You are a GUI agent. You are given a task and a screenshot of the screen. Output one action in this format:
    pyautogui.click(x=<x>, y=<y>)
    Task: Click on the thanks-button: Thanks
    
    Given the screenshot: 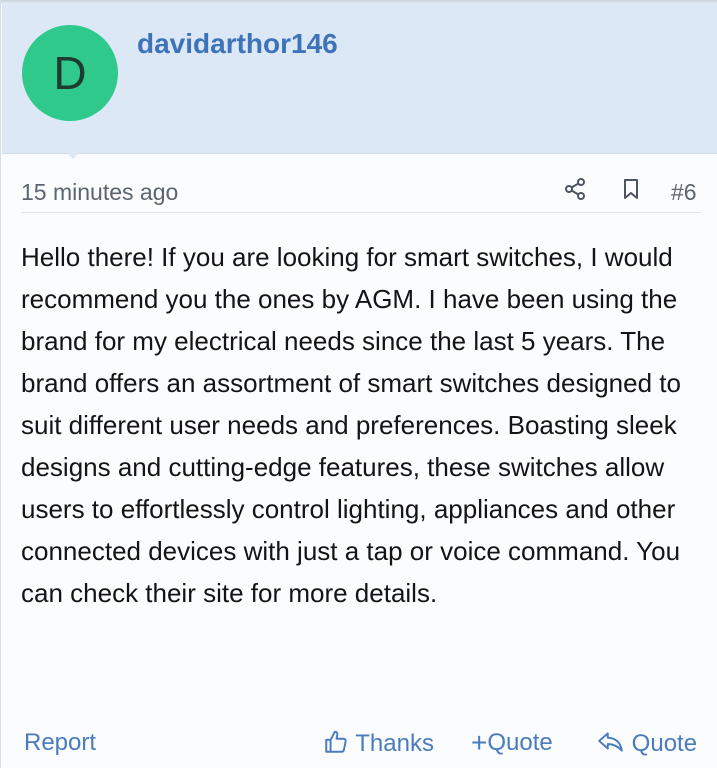 What is the action you would take?
    pyautogui.click(x=378, y=743)
    